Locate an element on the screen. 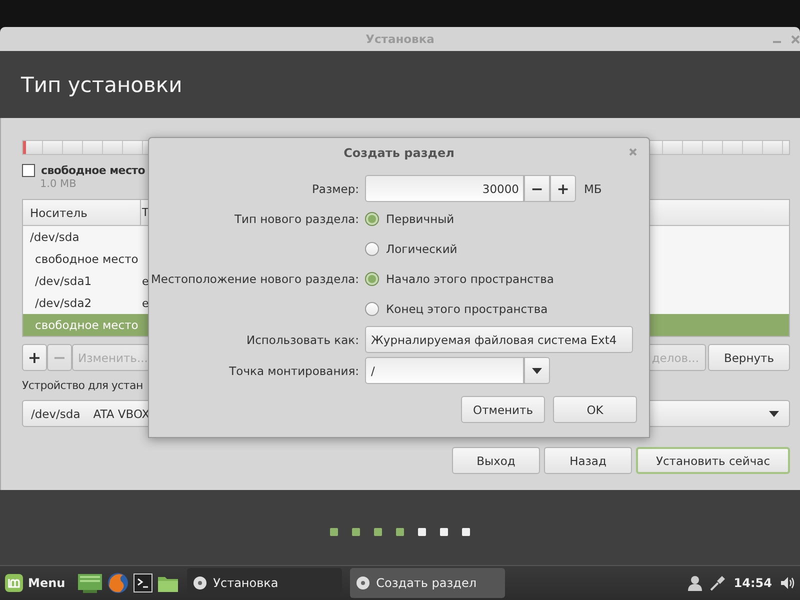  increment-button: + is located at coordinates (563, 188).